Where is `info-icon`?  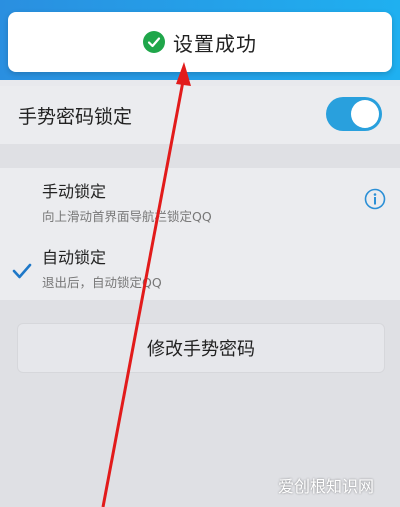
info-icon is located at coordinates (375, 199).